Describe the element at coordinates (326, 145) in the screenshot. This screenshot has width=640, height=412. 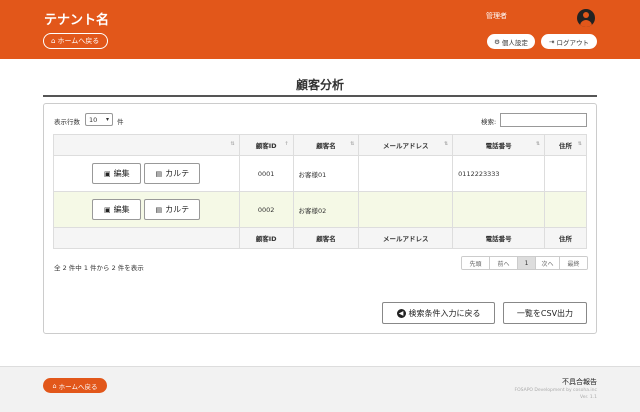
I see `column-header-name: 顧客名 ⇅` at that location.